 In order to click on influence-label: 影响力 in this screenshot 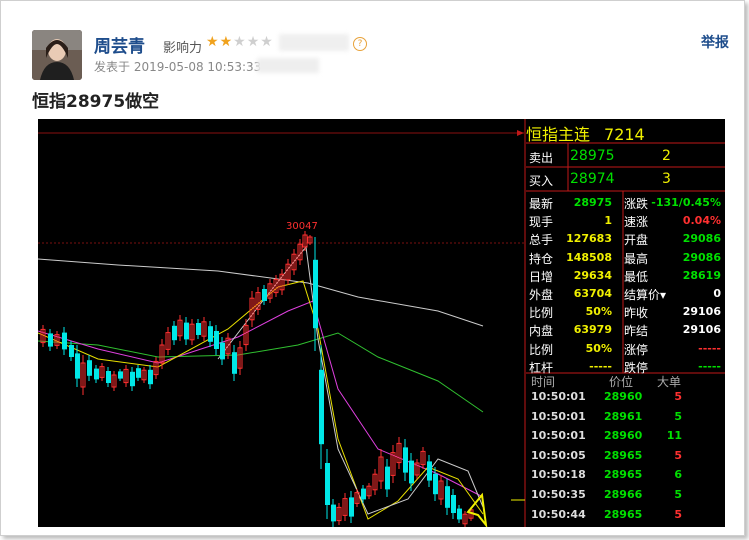, I will do `click(183, 48)`.